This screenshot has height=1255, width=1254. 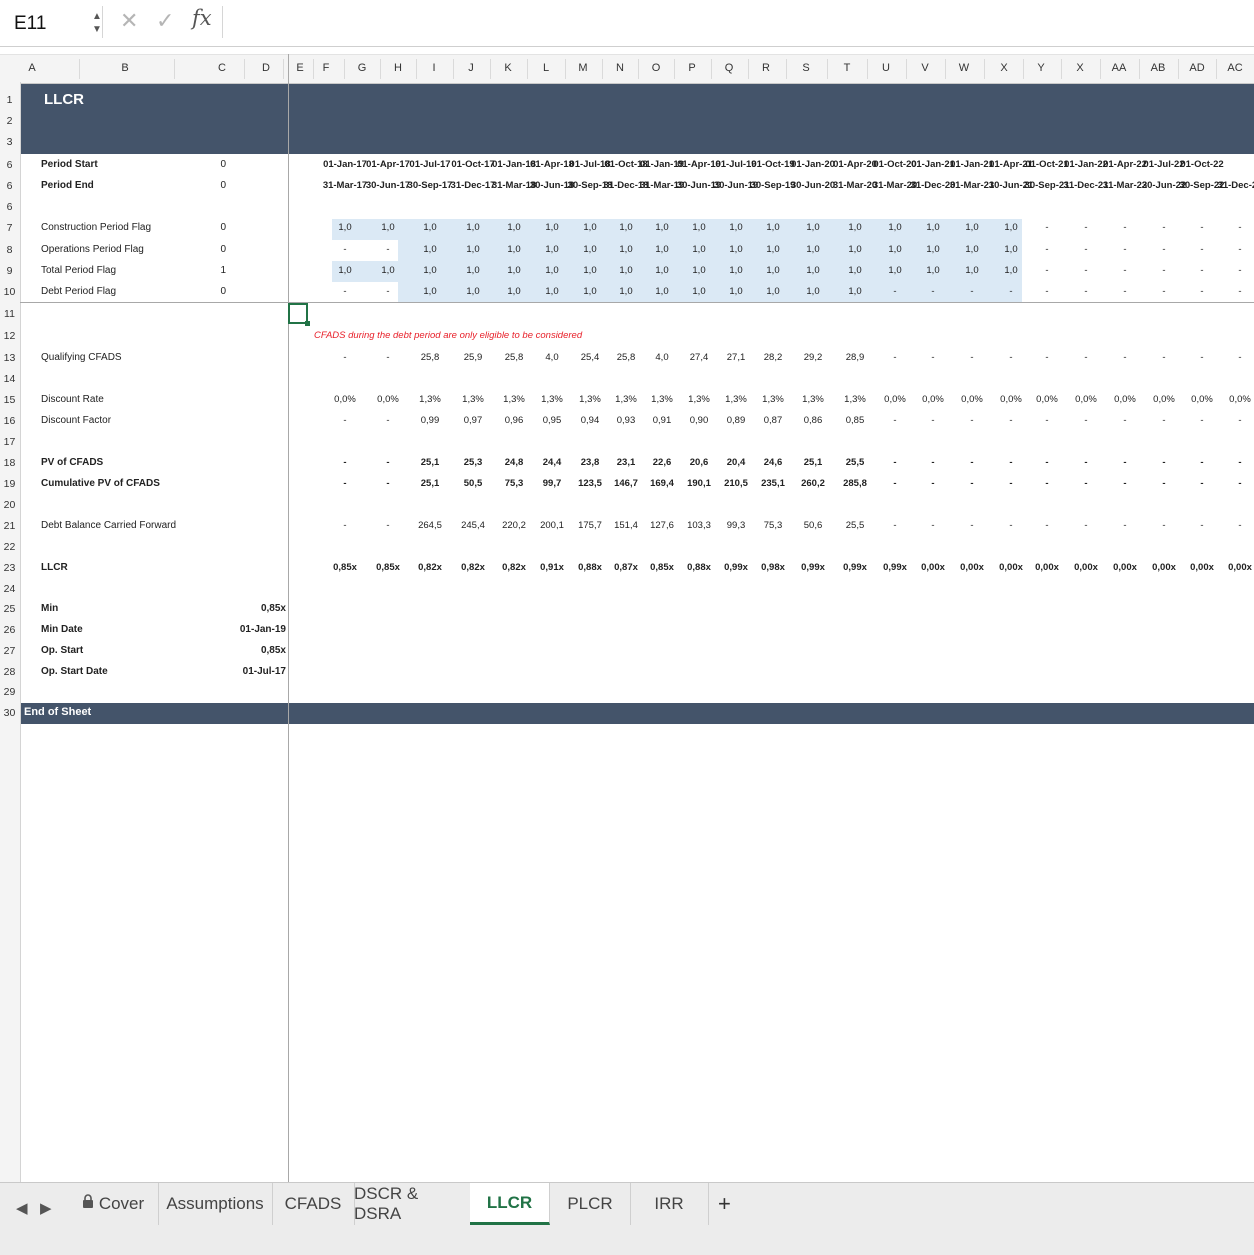 What do you see at coordinates (1086, 164) in the screenshot?
I see `period-start-cell: 01-Jan-22` at bounding box center [1086, 164].